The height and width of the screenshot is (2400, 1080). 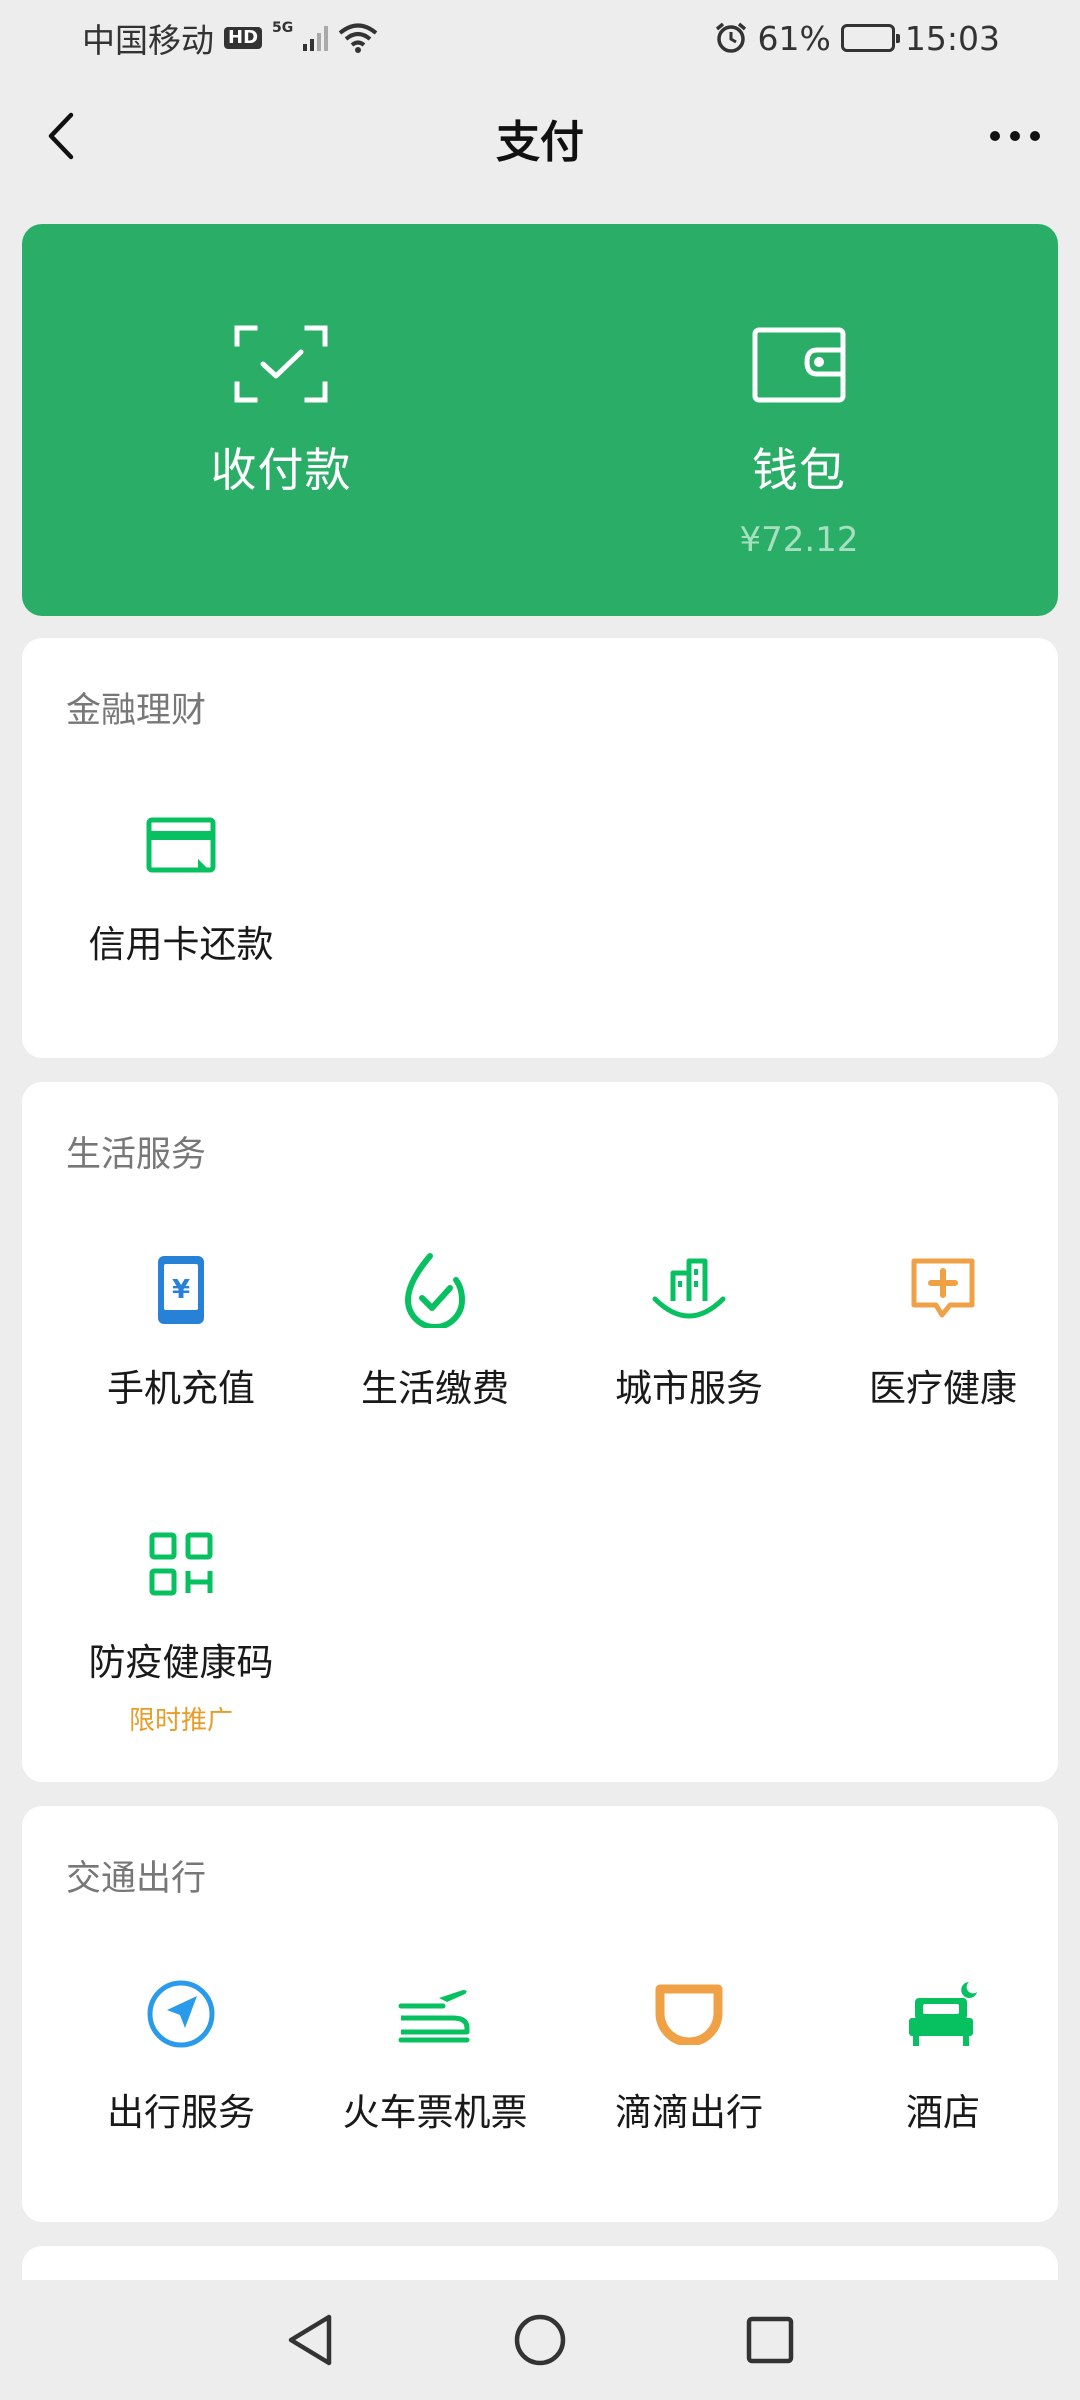 What do you see at coordinates (435, 1388) in the screenshot?
I see `grid-label: 生活缴费` at bounding box center [435, 1388].